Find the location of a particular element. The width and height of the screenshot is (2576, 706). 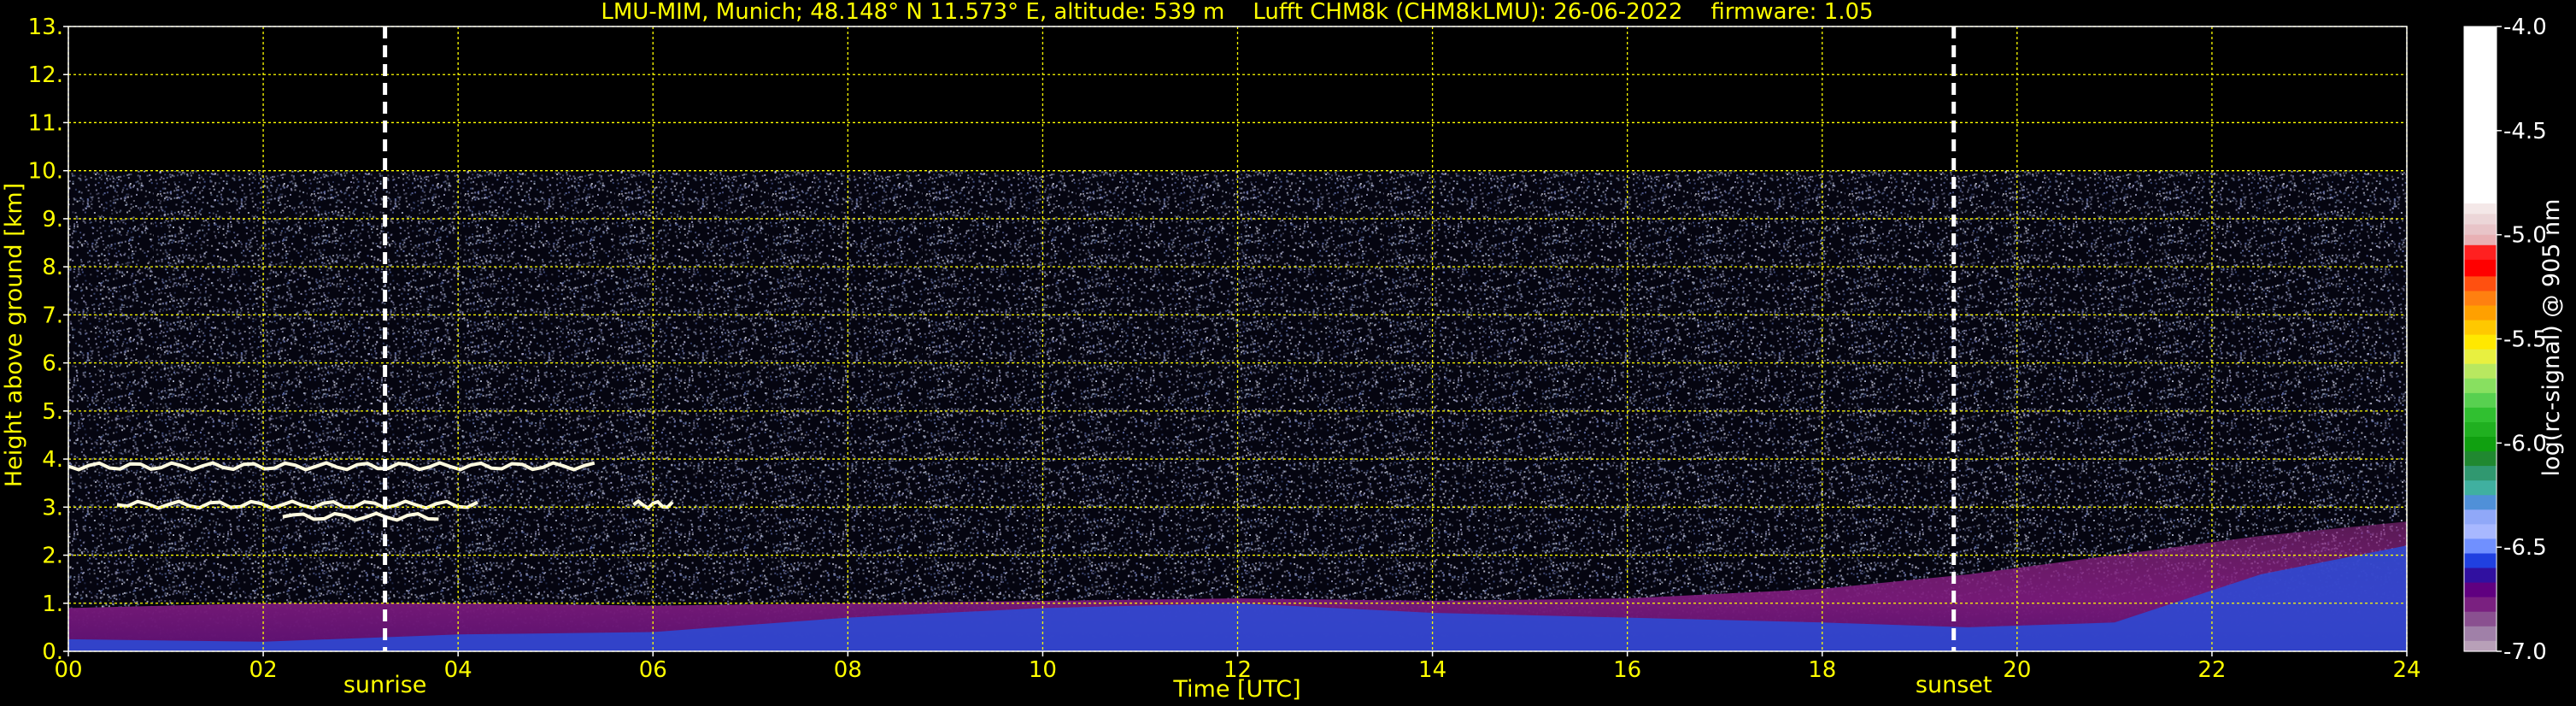

x-tick-label: 02 is located at coordinates (263, 670).